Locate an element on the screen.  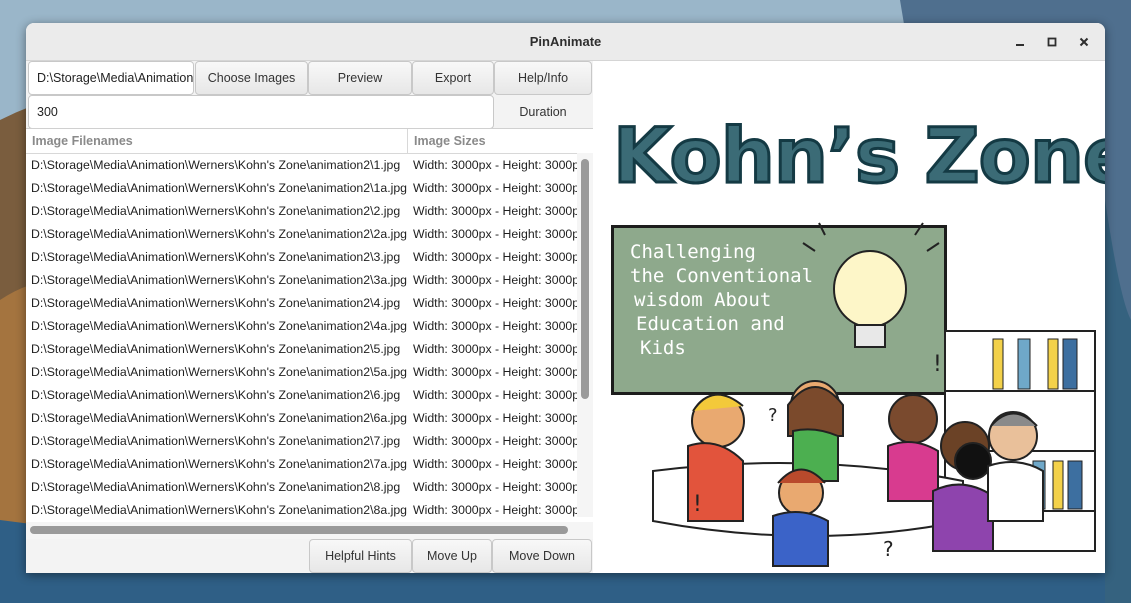
title-bar: PinAnimate is located at coordinates (565, 42).